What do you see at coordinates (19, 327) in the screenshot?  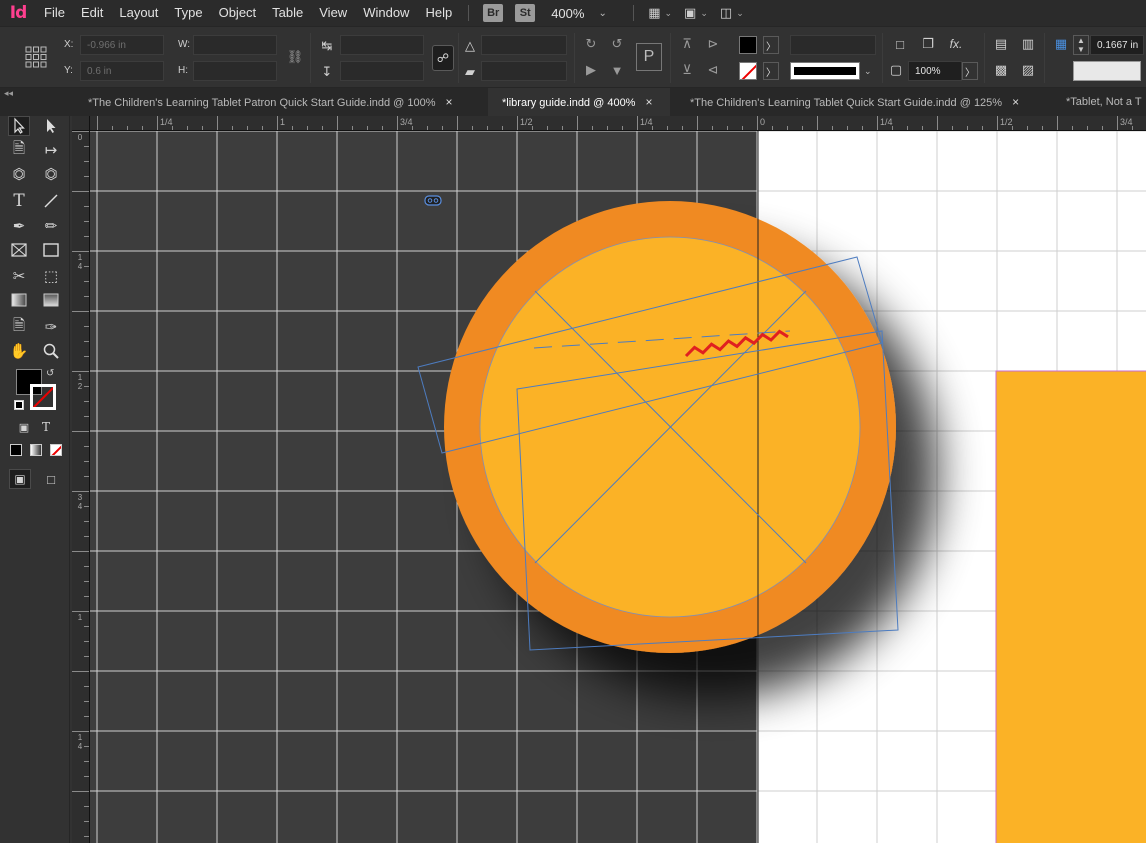 I see `note-tool: 🗎` at bounding box center [19, 327].